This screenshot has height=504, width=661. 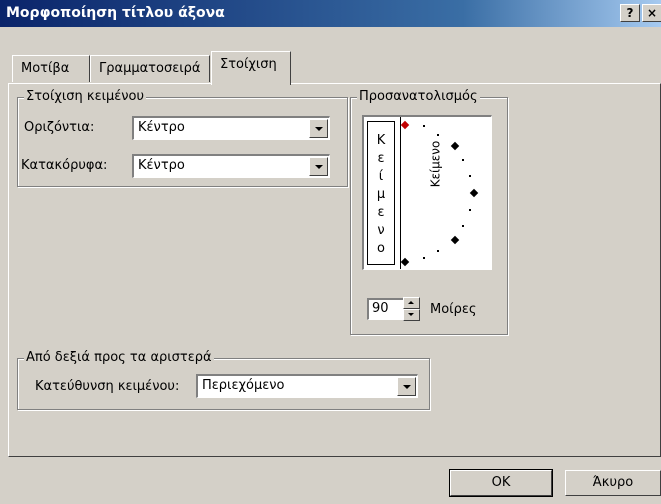 I want to click on tab-patterns: Μοτίβα, so click(x=51, y=68).